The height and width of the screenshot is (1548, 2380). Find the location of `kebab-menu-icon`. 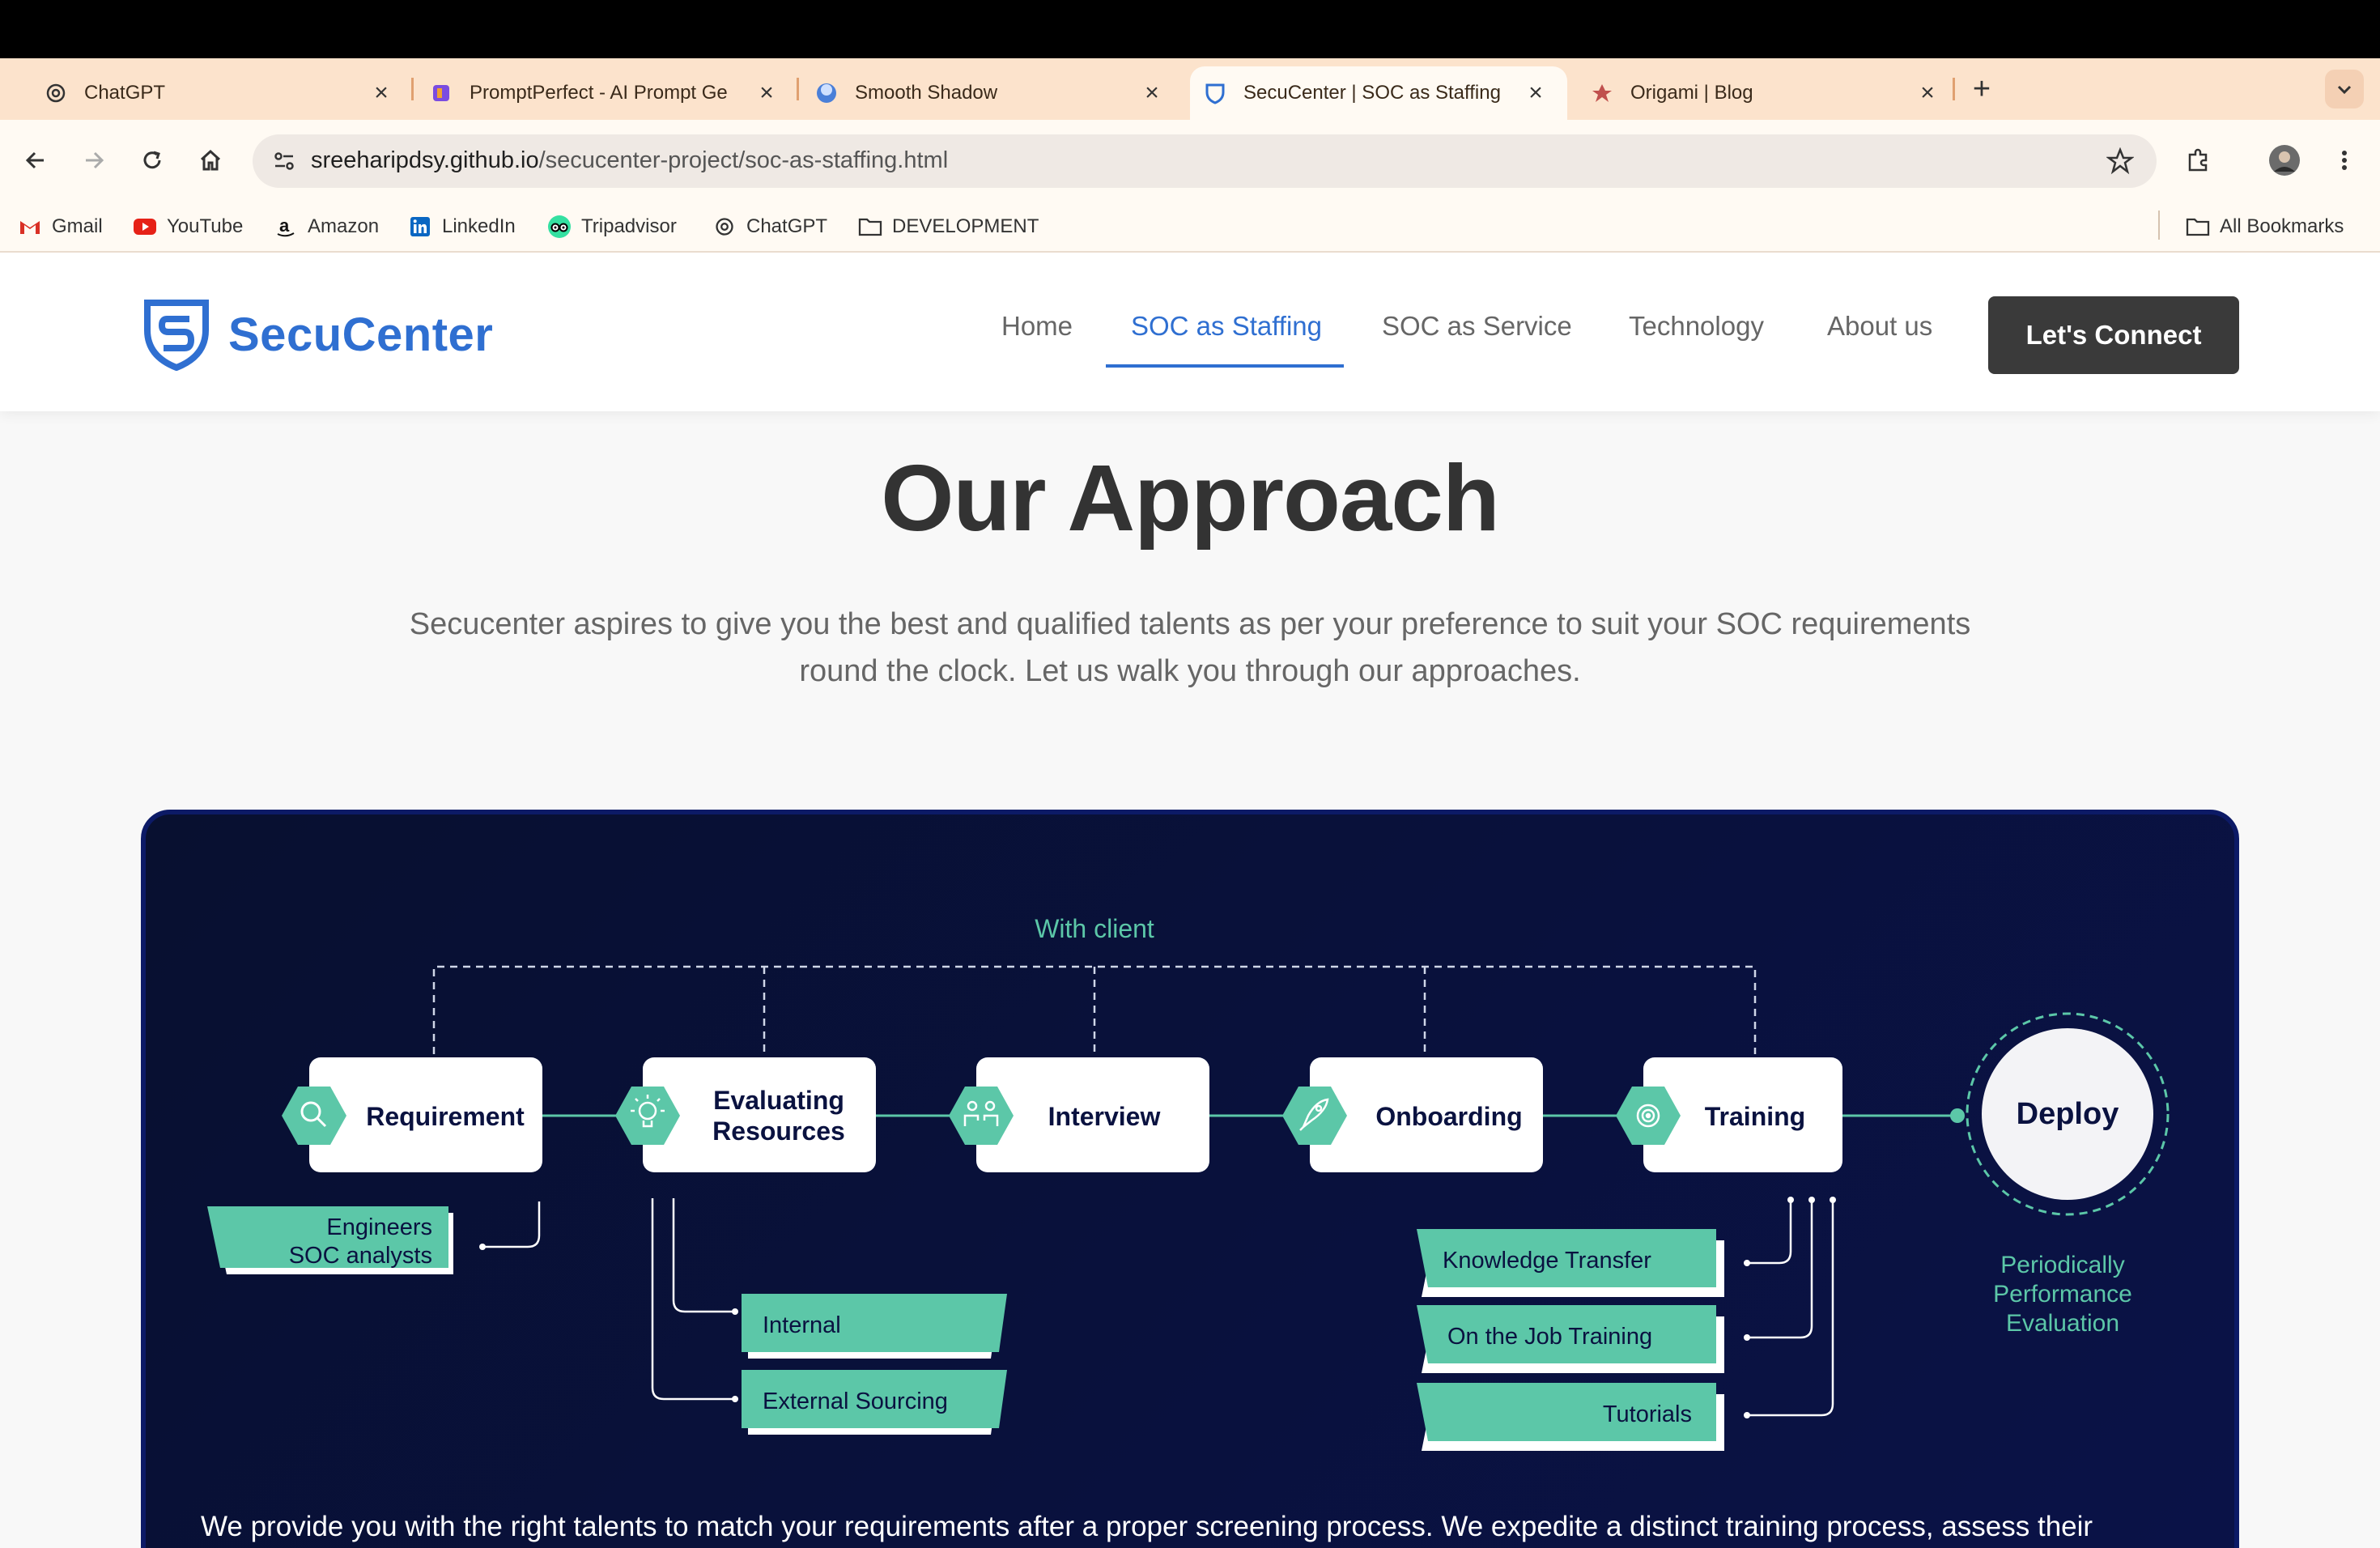

kebab-menu-icon is located at coordinates (2345, 160).